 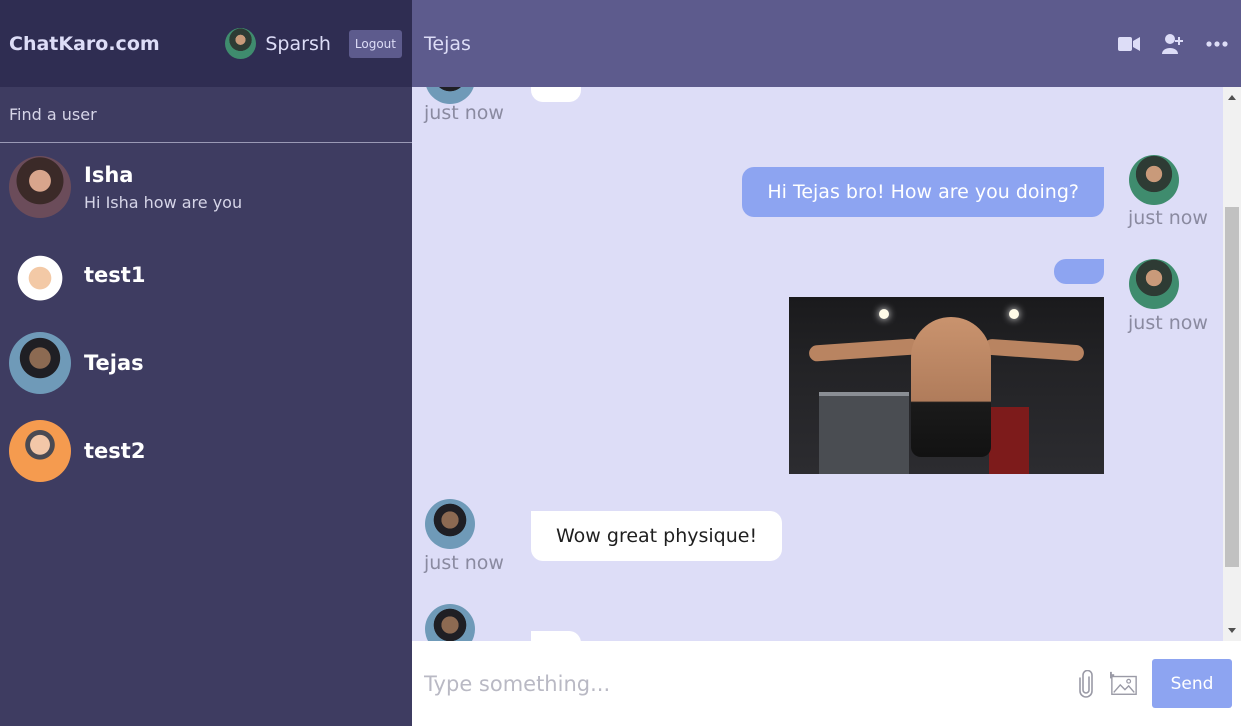 What do you see at coordinates (1129, 44) in the screenshot?
I see `video-camera-icon` at bounding box center [1129, 44].